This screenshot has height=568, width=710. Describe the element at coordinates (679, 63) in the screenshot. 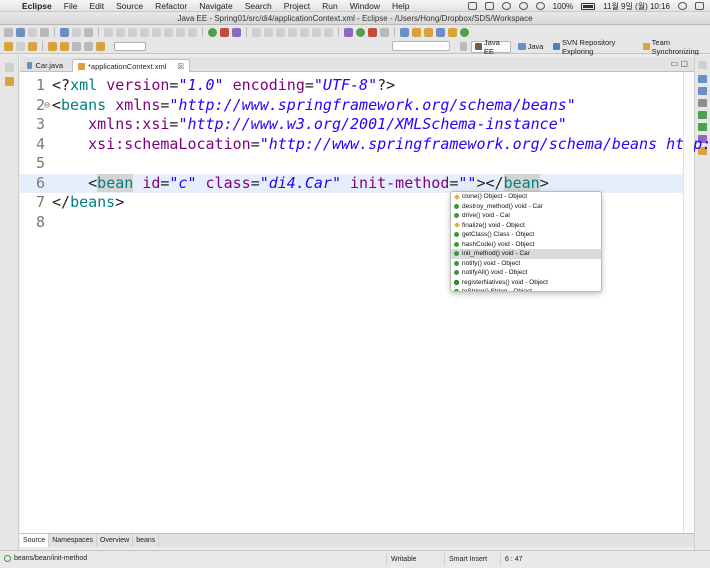

I see `minimize-maximize-icon: ▭ ▢` at that location.